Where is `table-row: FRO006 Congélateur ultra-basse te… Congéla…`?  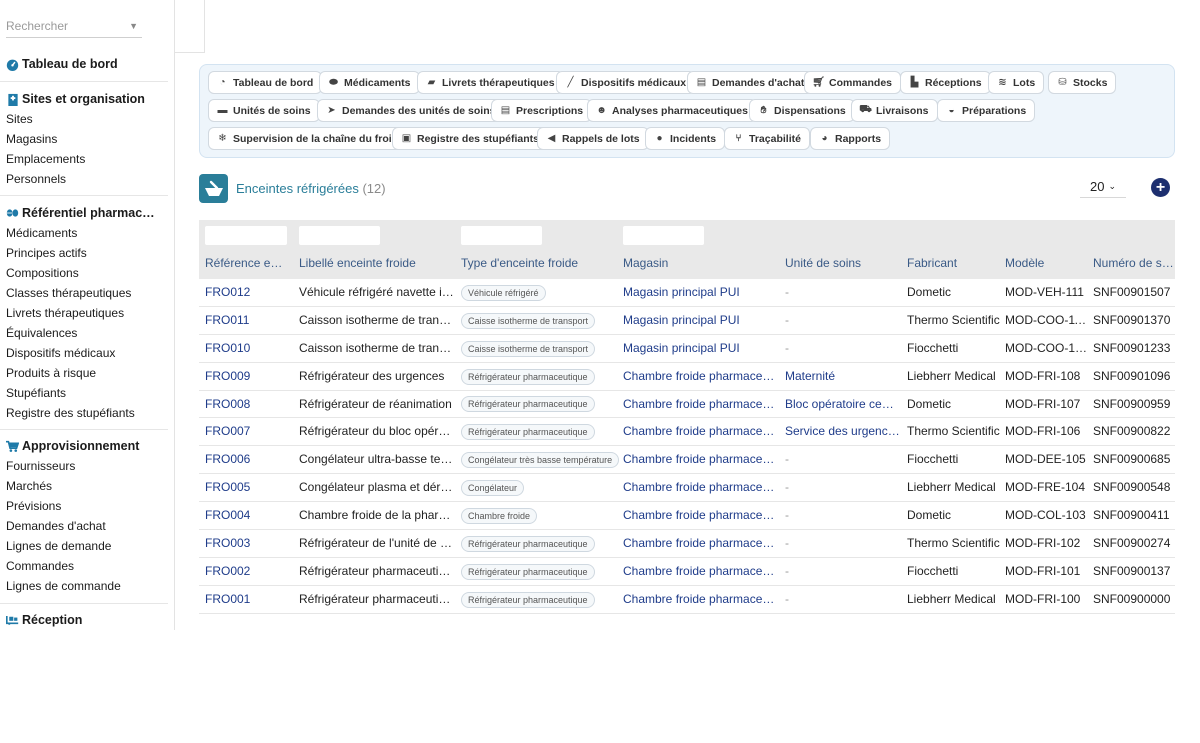
table-row: FRO006 Congélateur ultra-basse te… Congéla… is located at coordinates (687, 460).